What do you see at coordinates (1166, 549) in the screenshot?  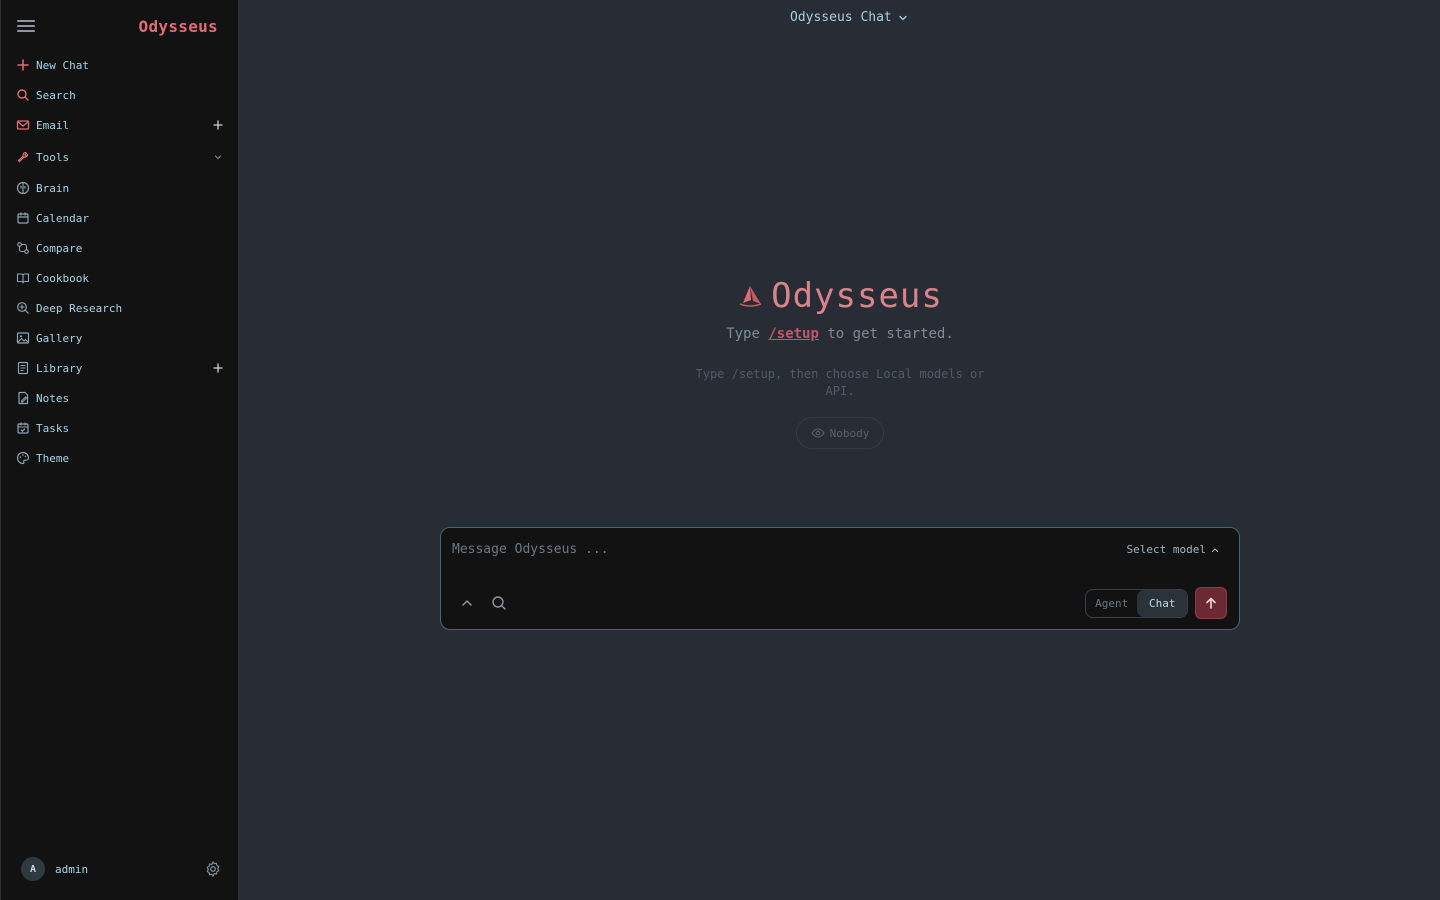 I see `model-selector-label: Select model` at bounding box center [1166, 549].